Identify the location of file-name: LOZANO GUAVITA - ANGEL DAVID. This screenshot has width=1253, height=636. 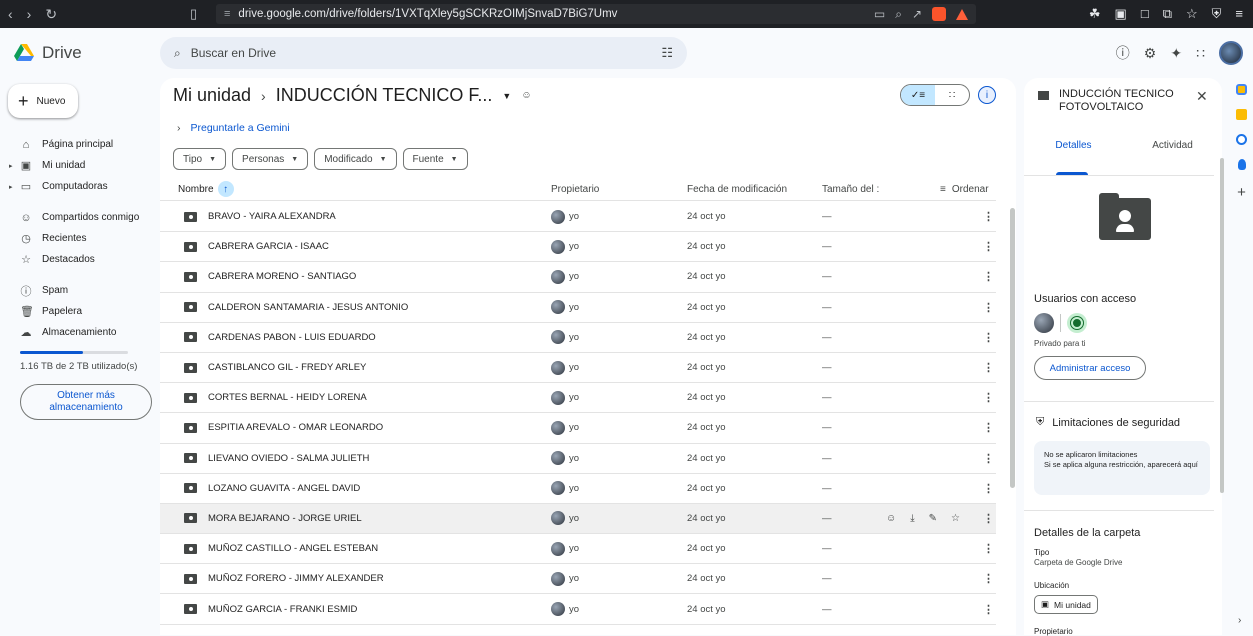
(284, 488).